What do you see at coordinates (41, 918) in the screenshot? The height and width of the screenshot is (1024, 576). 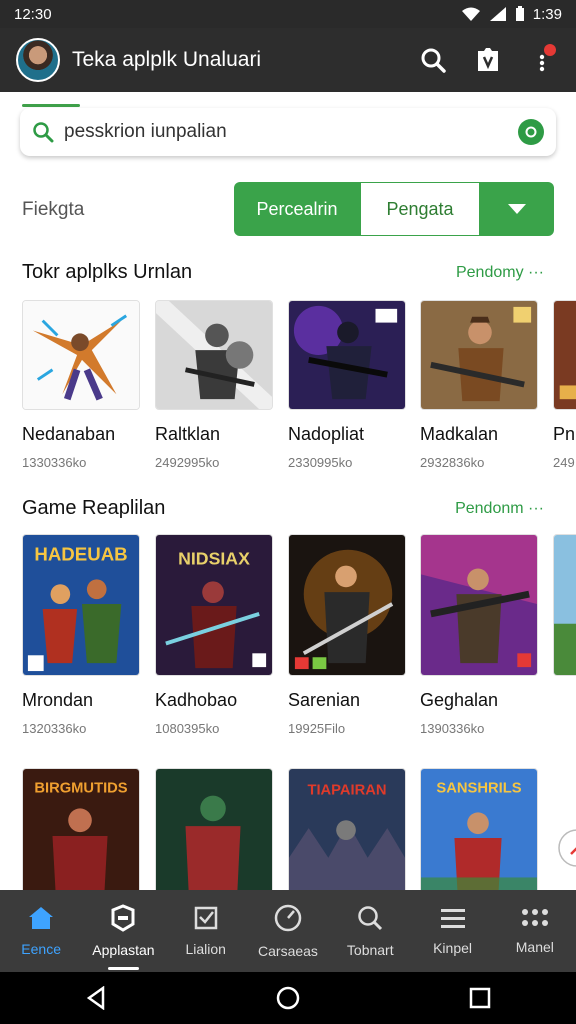 I see `home-icon` at bounding box center [41, 918].